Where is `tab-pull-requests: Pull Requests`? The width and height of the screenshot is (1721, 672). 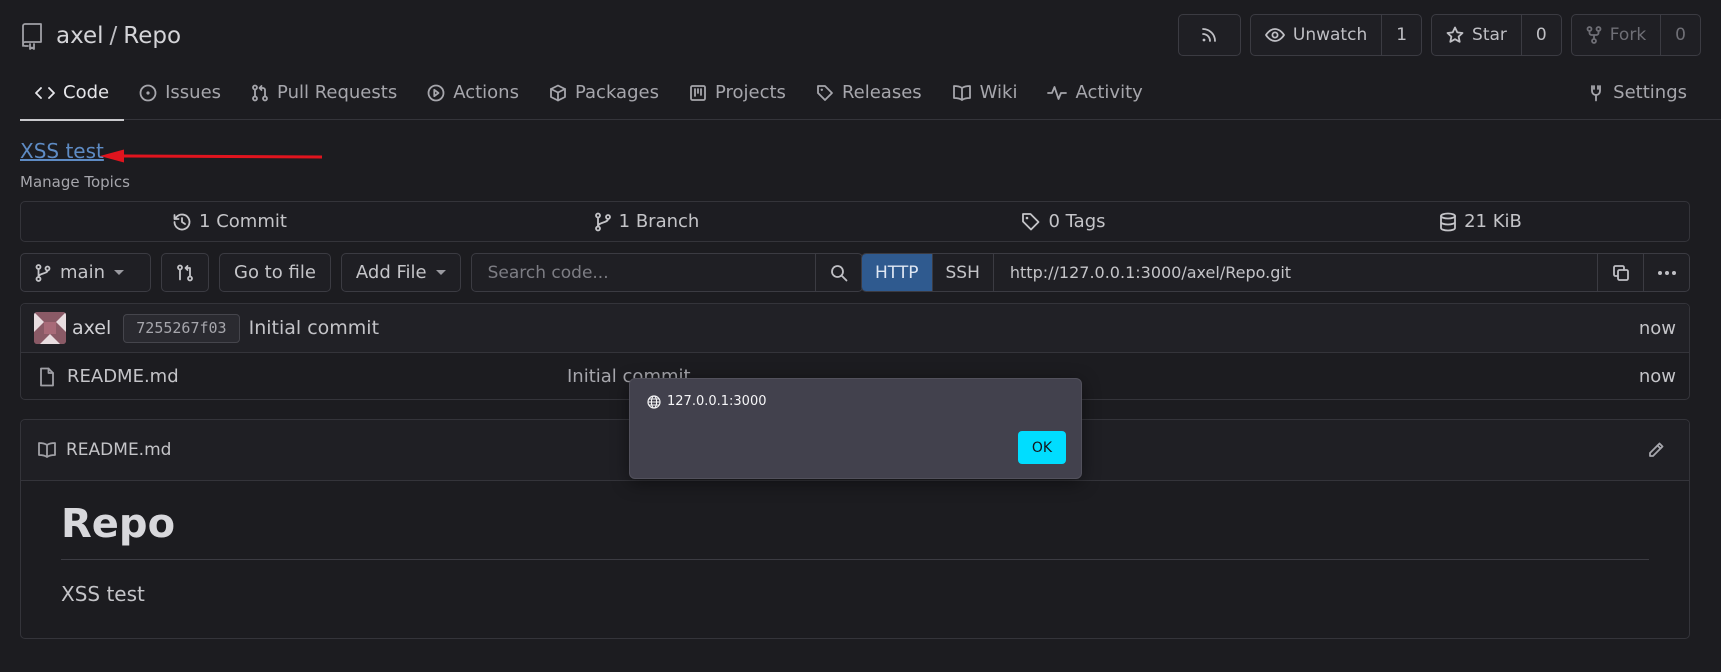
tab-pull-requests: Pull Requests is located at coordinates (324, 93).